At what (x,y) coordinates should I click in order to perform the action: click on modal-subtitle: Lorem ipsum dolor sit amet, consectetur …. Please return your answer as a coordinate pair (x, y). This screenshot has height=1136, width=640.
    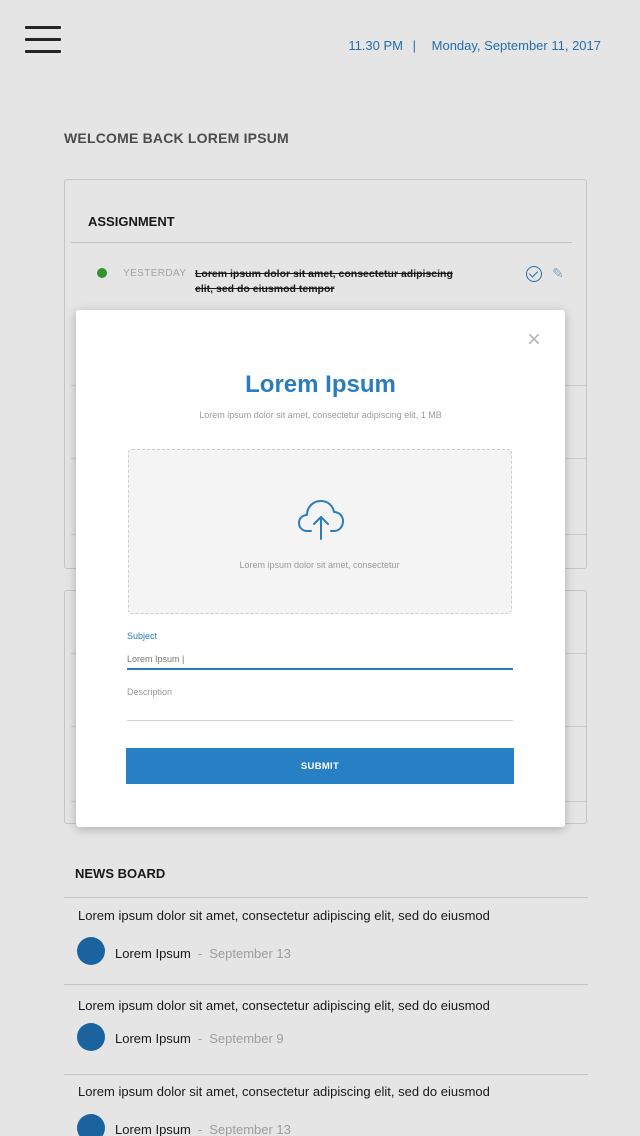
    Looking at the image, I should click on (320, 415).